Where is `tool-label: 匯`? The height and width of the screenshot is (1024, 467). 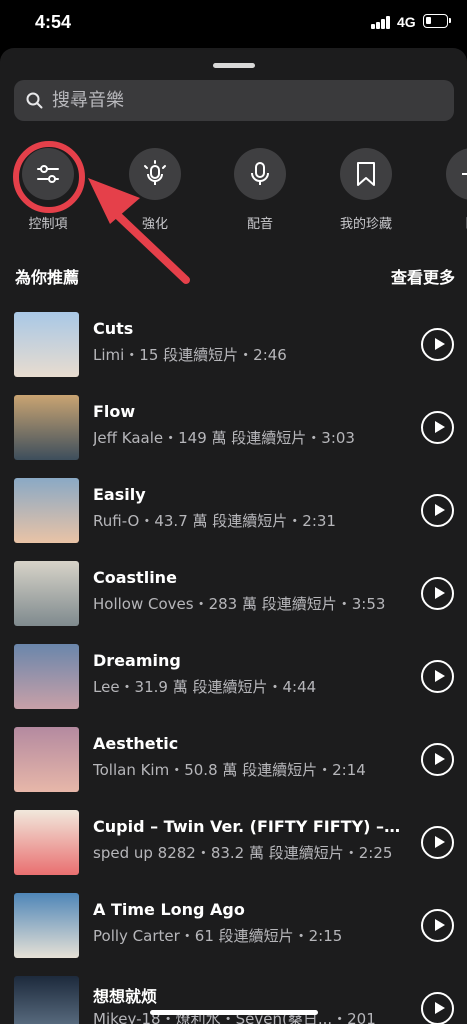
tool-label: 匯 is located at coordinates (449, 222).